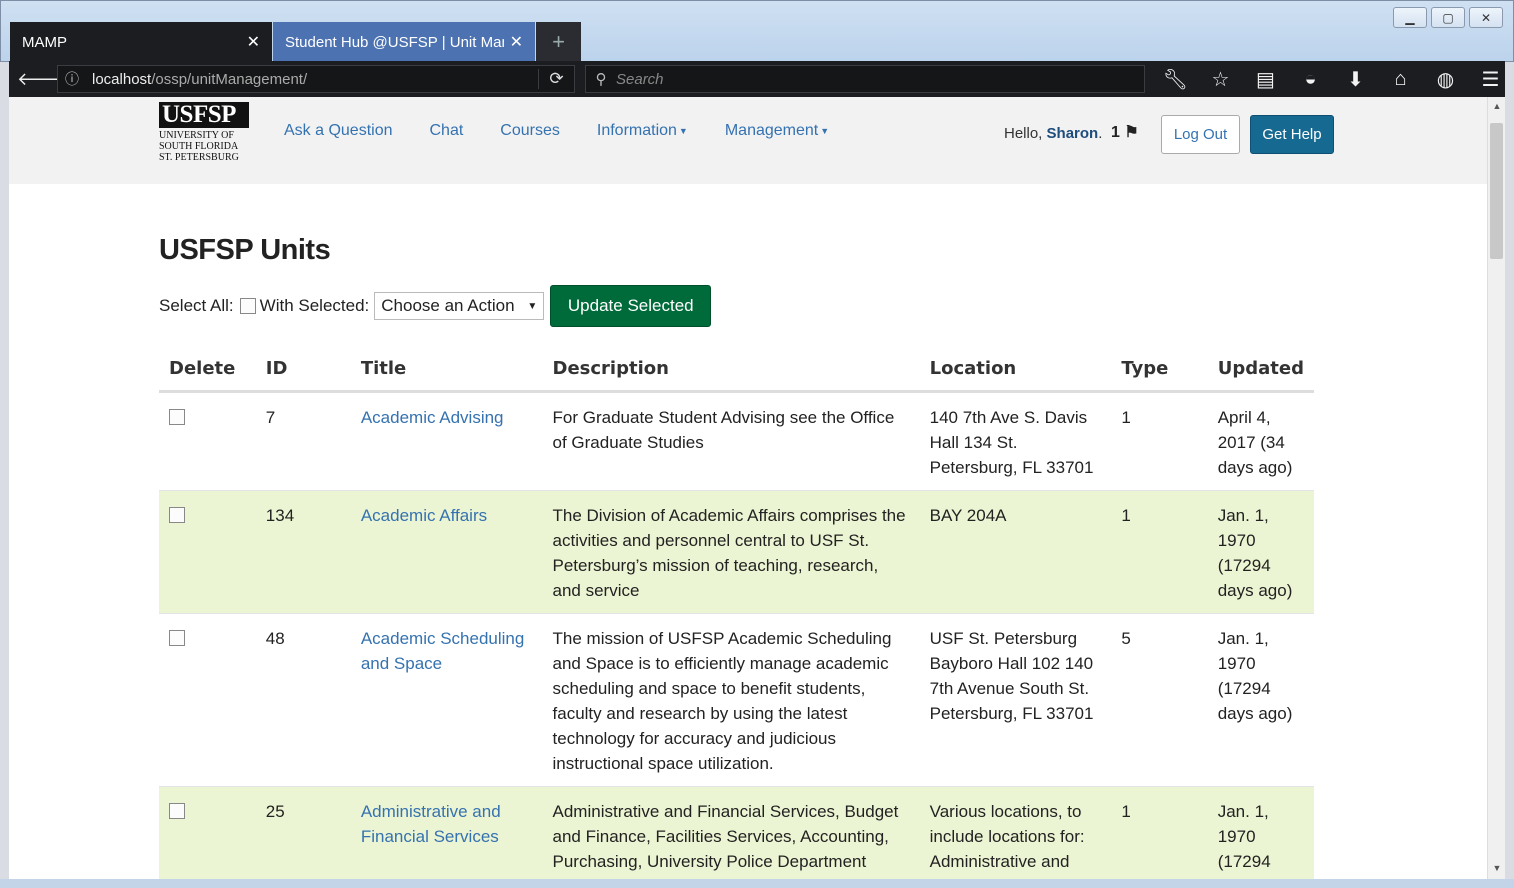 This screenshot has height=888, width=1514. Describe the element at coordinates (424, 515) in the screenshot. I see `unit-title-link: Academic Affairs` at that location.